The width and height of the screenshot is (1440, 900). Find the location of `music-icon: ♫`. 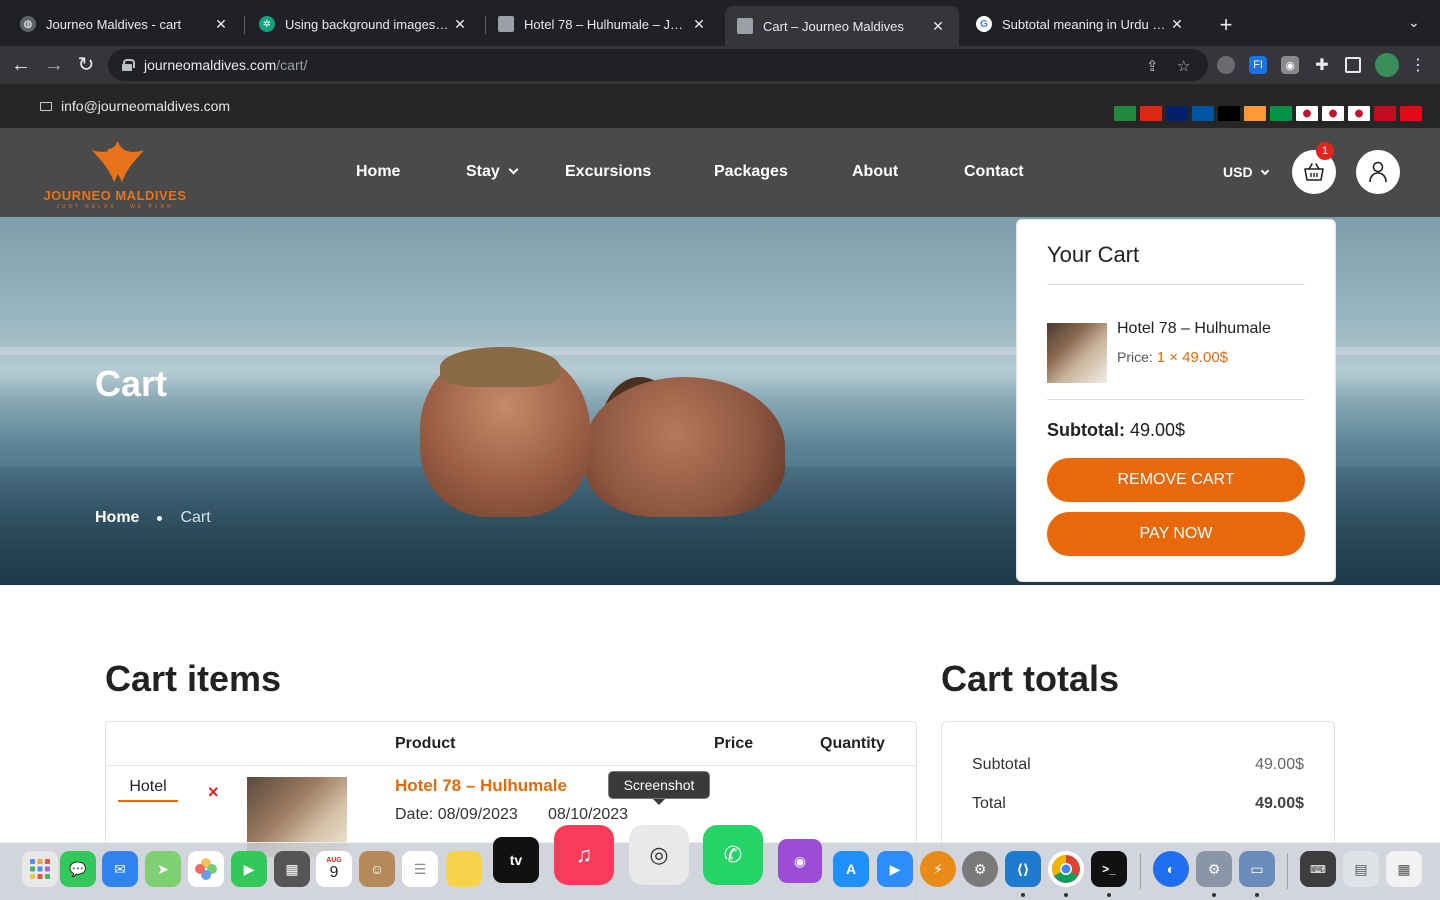

music-icon: ♫ is located at coordinates (584, 855).